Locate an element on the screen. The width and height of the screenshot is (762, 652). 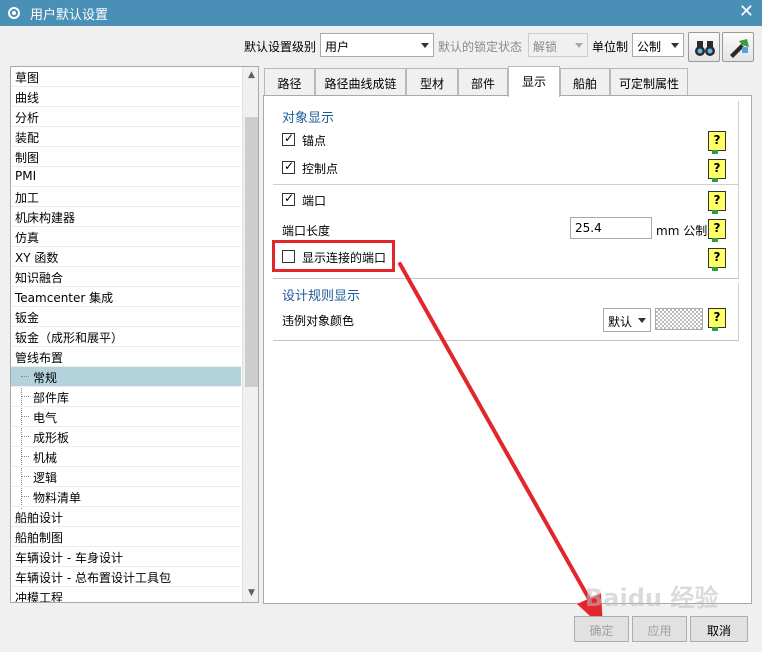
apply-button: 应用 is located at coordinates (659, 629).